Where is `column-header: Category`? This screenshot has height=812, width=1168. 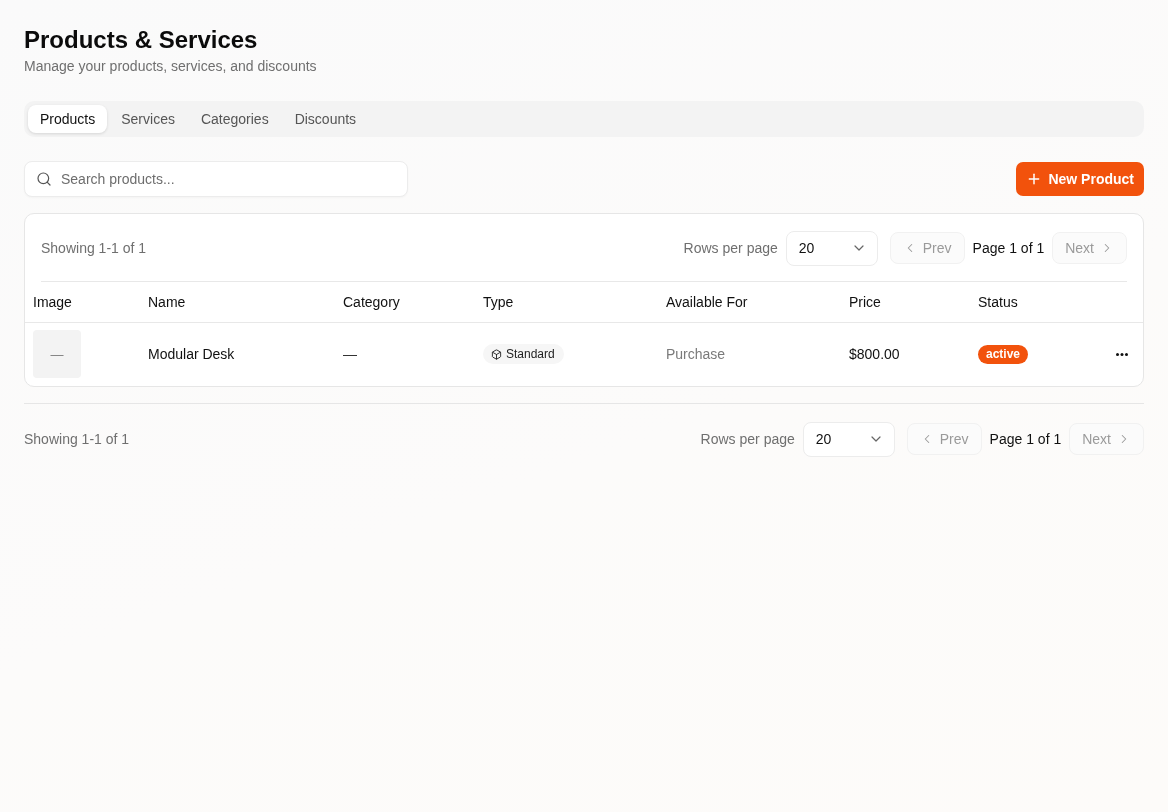 column-header: Category is located at coordinates (371, 301).